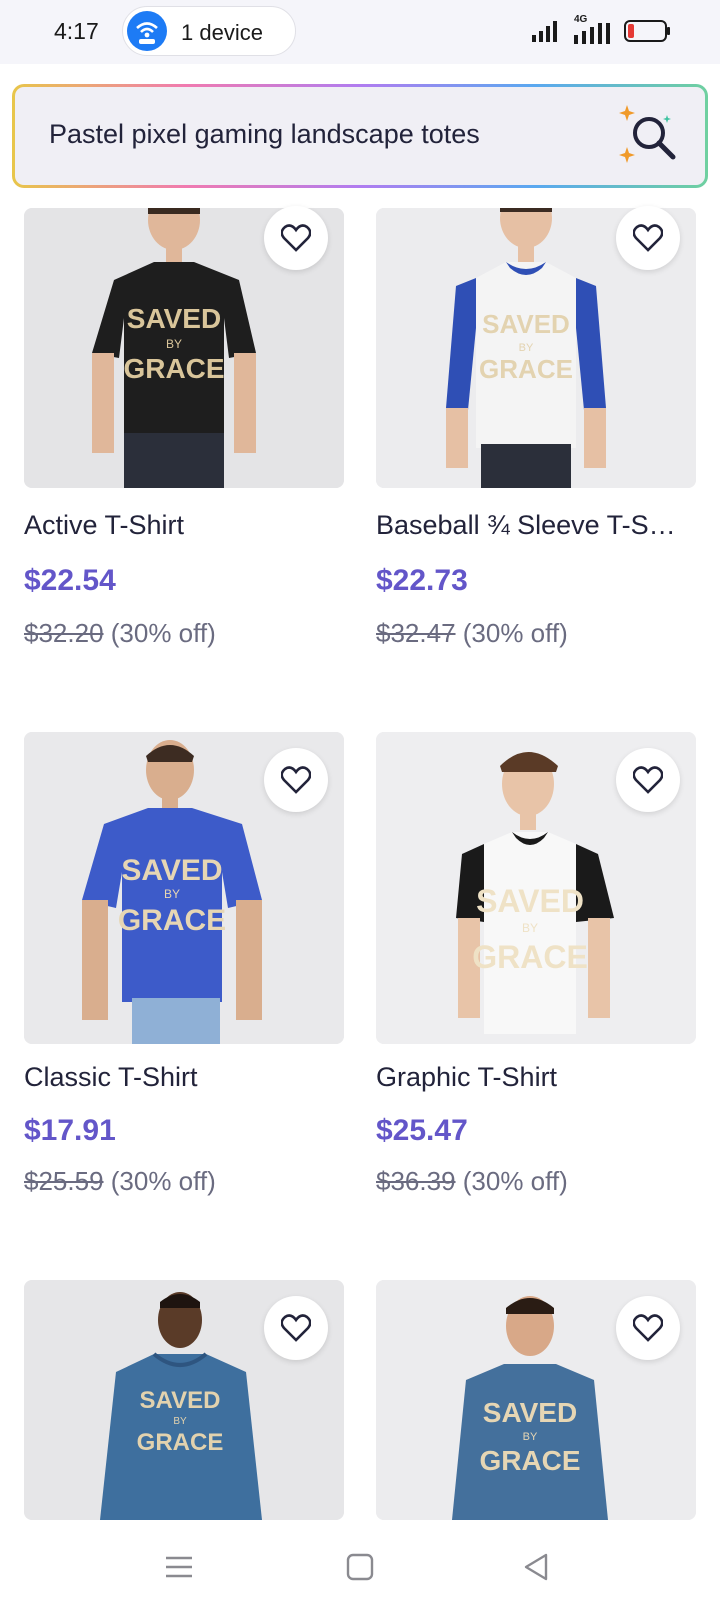  Describe the element at coordinates (650, 134) in the screenshot. I see `sparkle-search-icon` at that location.